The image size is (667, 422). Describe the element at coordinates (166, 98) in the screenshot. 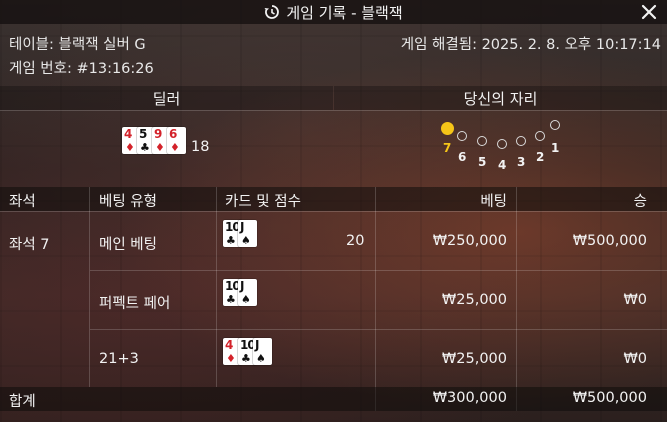

I see `dealer-header: 딜러` at that location.